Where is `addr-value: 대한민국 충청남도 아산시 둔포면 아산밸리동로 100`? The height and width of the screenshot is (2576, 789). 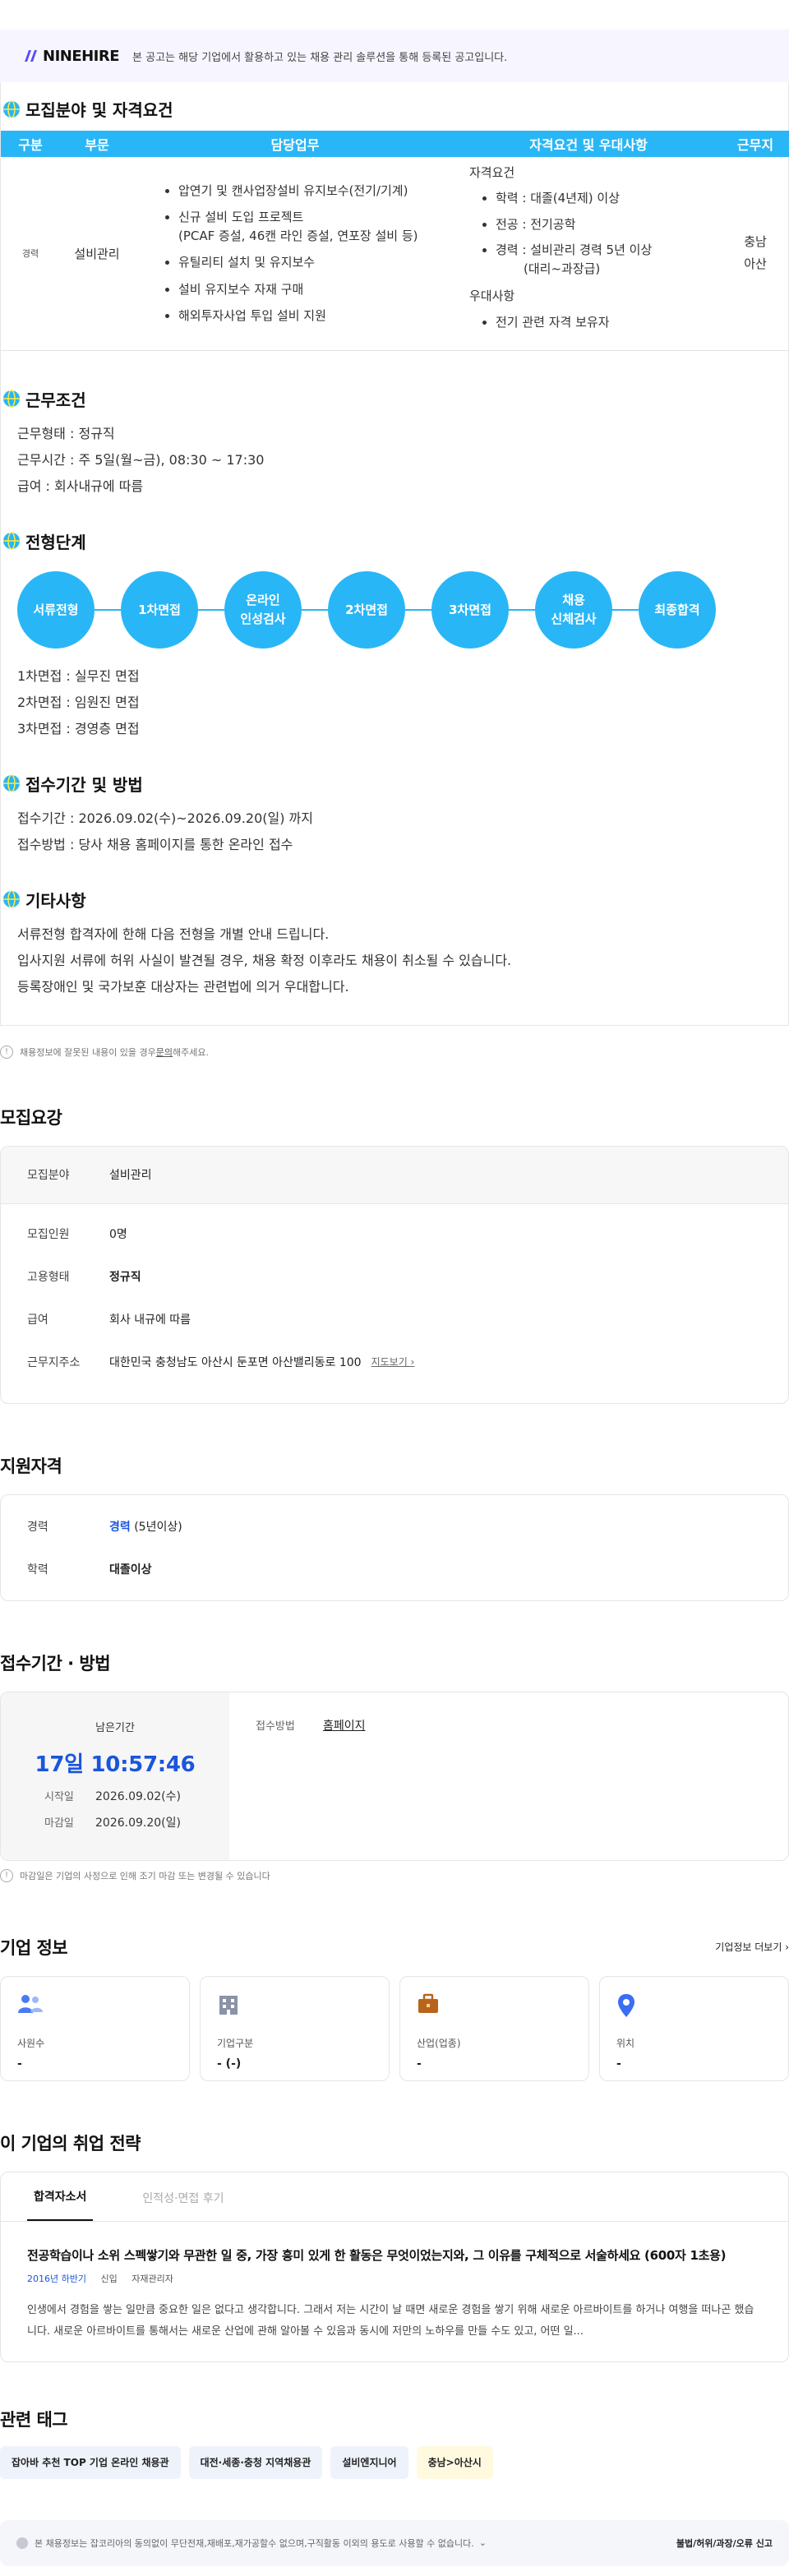 addr-value: 대한민국 충청남도 아산시 둔포면 아산밸리동로 100 is located at coordinates (235, 1362).